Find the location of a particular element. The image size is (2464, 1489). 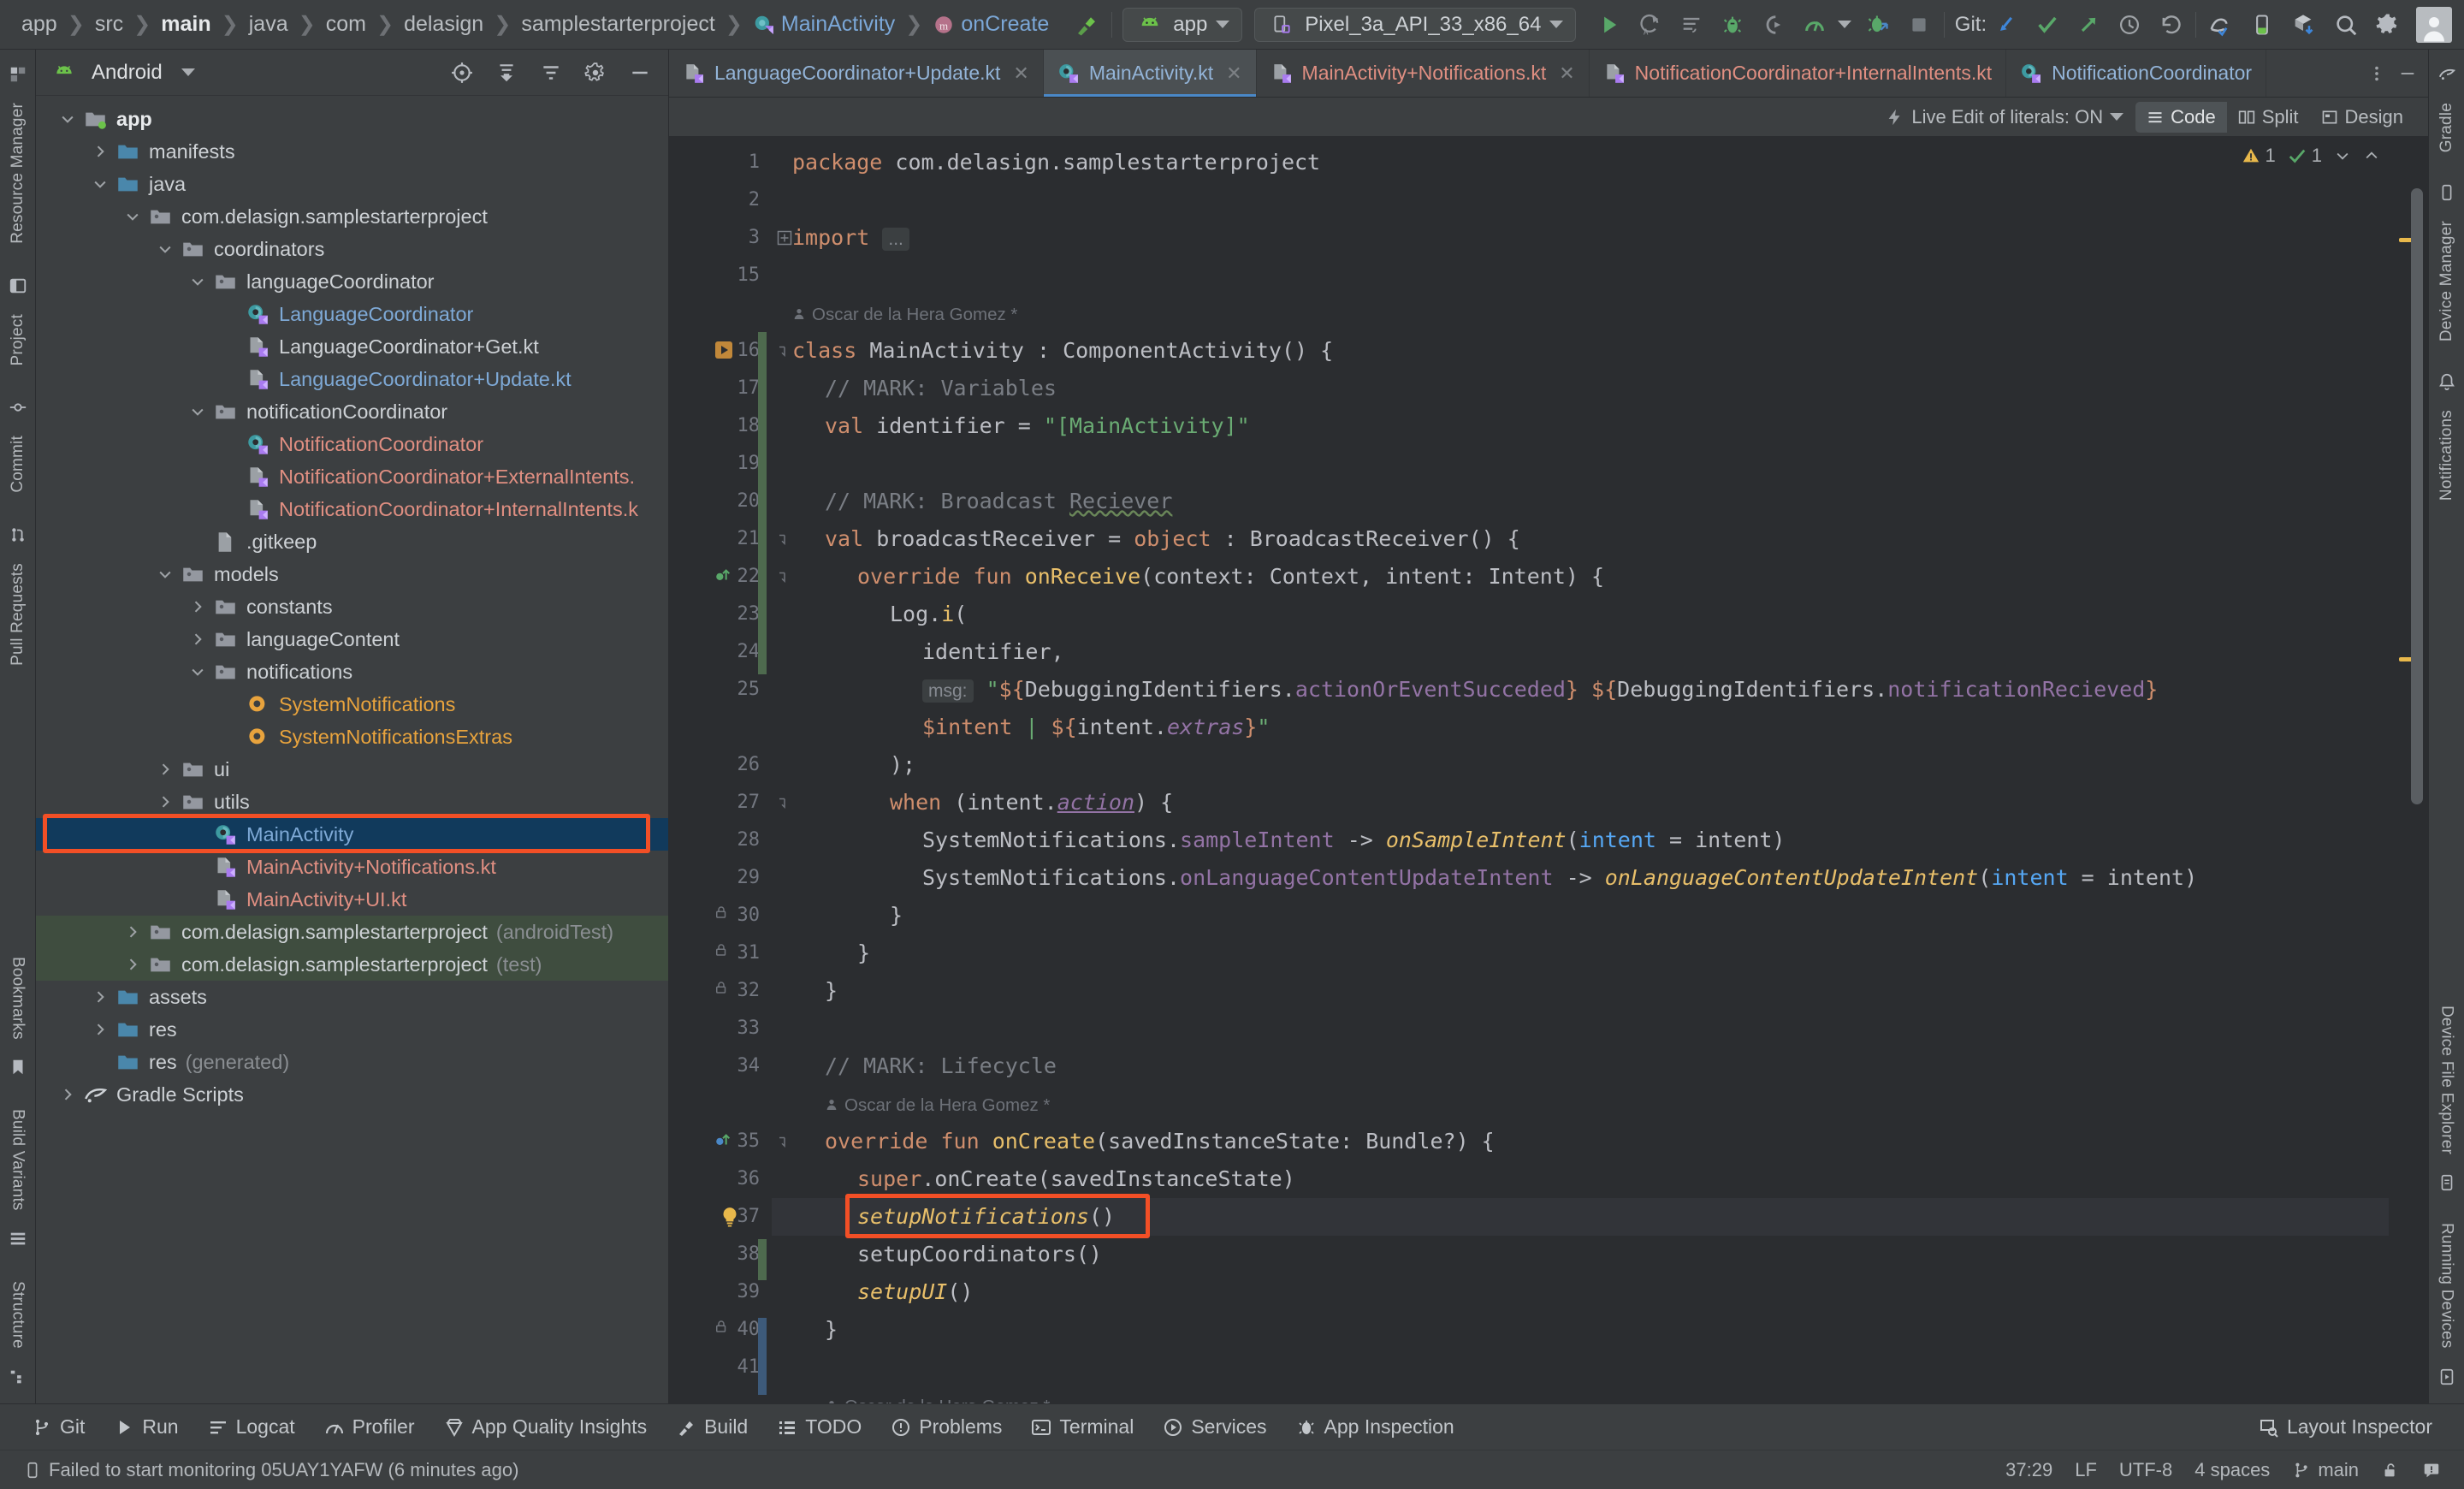

line-number: 33 is located at coordinates (720, 1028).